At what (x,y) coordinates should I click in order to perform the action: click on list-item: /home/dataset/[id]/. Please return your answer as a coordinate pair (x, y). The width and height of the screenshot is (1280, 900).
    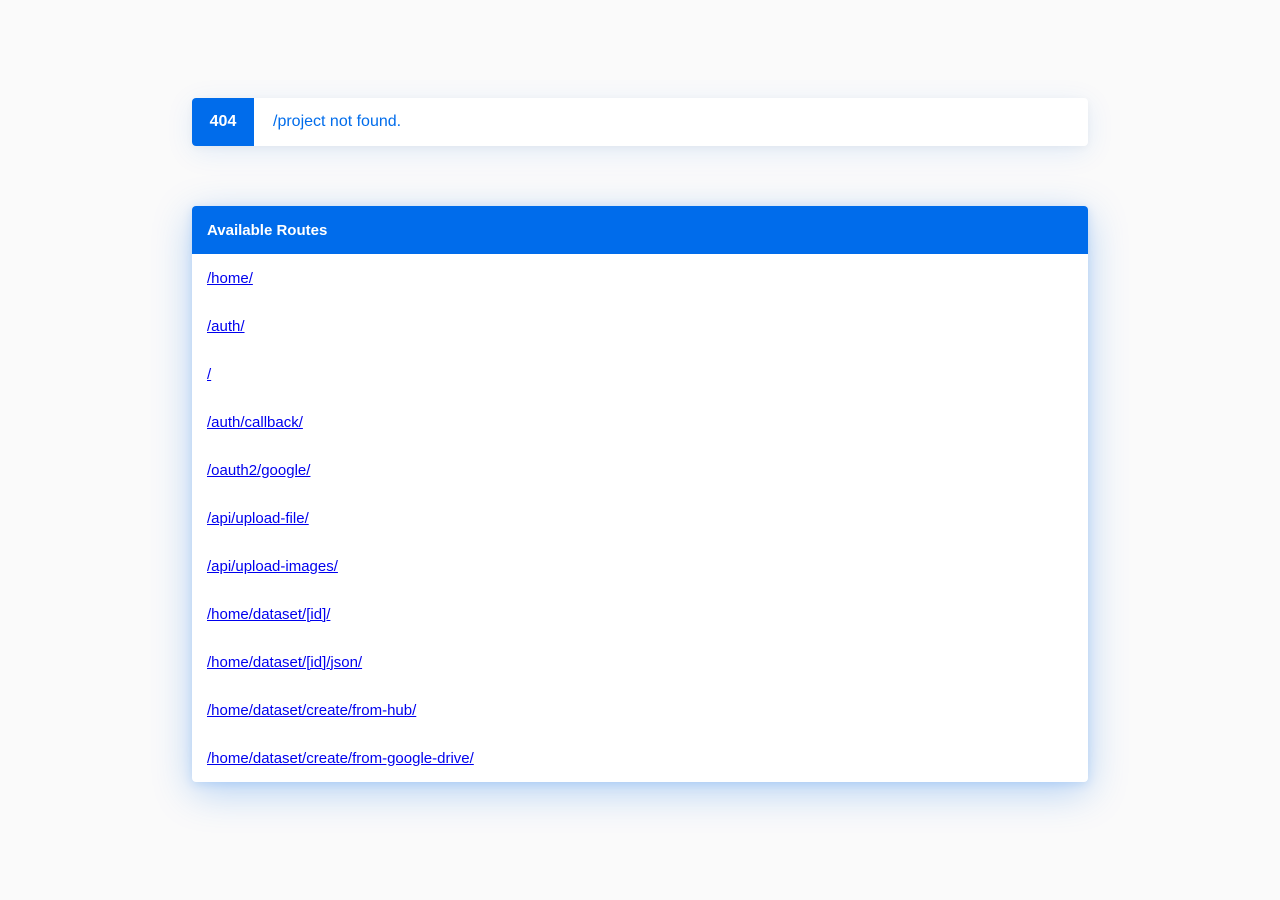
    Looking at the image, I should click on (640, 614).